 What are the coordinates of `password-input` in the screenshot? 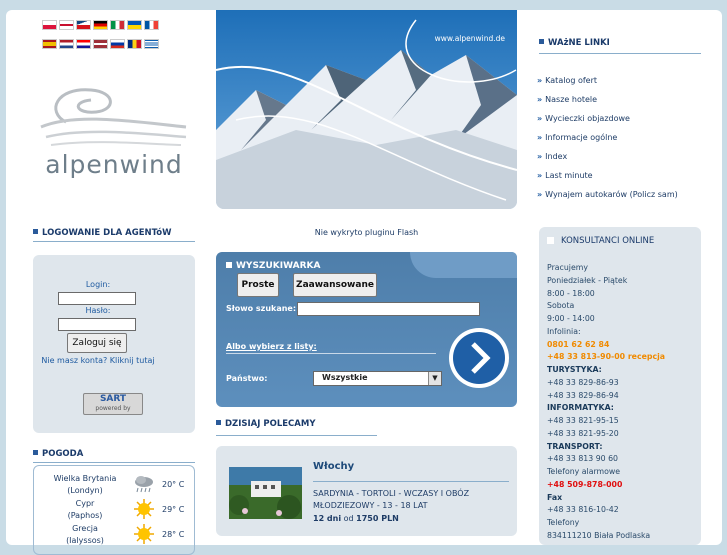 It's located at (97, 324).